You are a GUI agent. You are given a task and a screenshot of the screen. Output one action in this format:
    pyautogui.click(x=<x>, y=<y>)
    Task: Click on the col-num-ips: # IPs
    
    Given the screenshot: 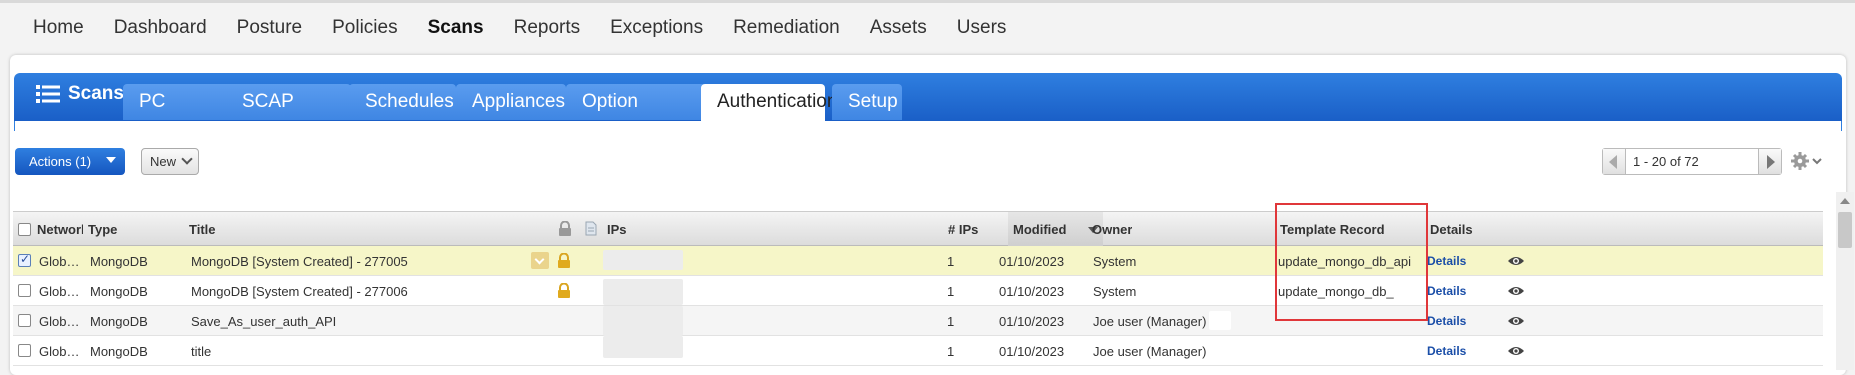 What is the action you would take?
    pyautogui.click(x=963, y=229)
    